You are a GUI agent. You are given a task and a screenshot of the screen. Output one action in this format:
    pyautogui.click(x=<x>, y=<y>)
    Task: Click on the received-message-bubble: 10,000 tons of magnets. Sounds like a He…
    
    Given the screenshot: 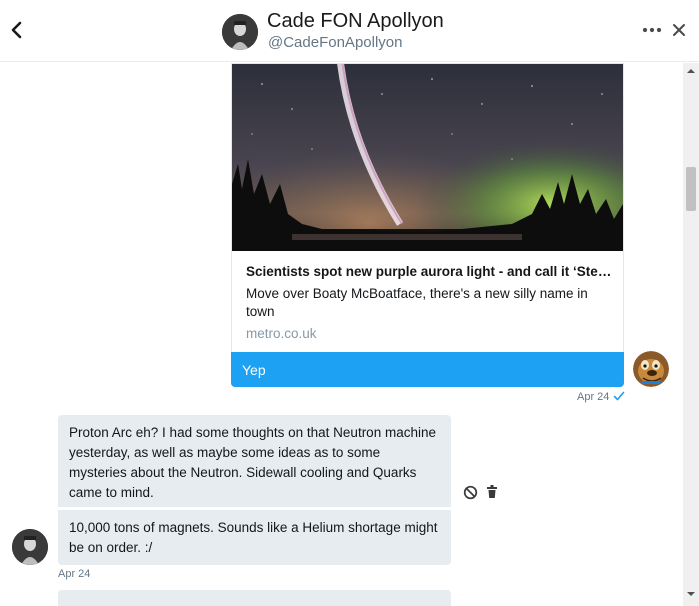 What is the action you would take?
    pyautogui.click(x=254, y=537)
    